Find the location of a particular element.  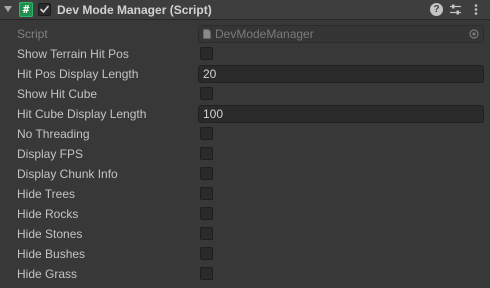

field-row-hit-cube-display-length: Hit Cube Display Length 100 is located at coordinates (245, 114).